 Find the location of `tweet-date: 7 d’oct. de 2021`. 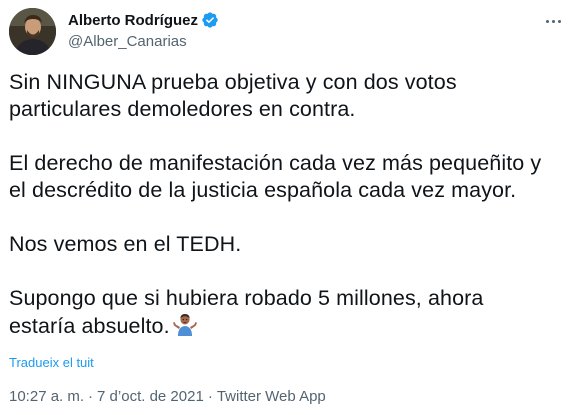

tweet-date: 7 d’oct. de 2021 is located at coordinates (150, 396).